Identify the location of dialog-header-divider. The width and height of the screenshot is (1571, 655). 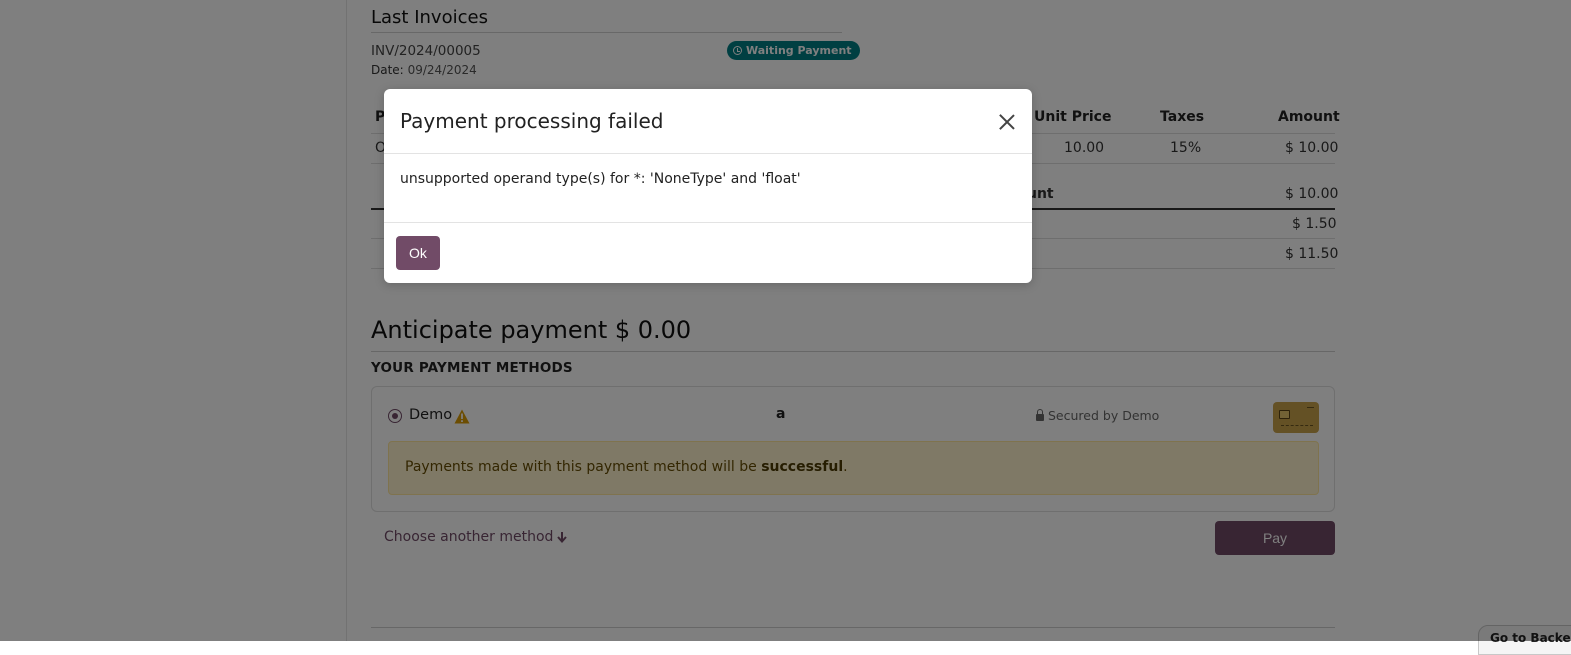
(708, 153).